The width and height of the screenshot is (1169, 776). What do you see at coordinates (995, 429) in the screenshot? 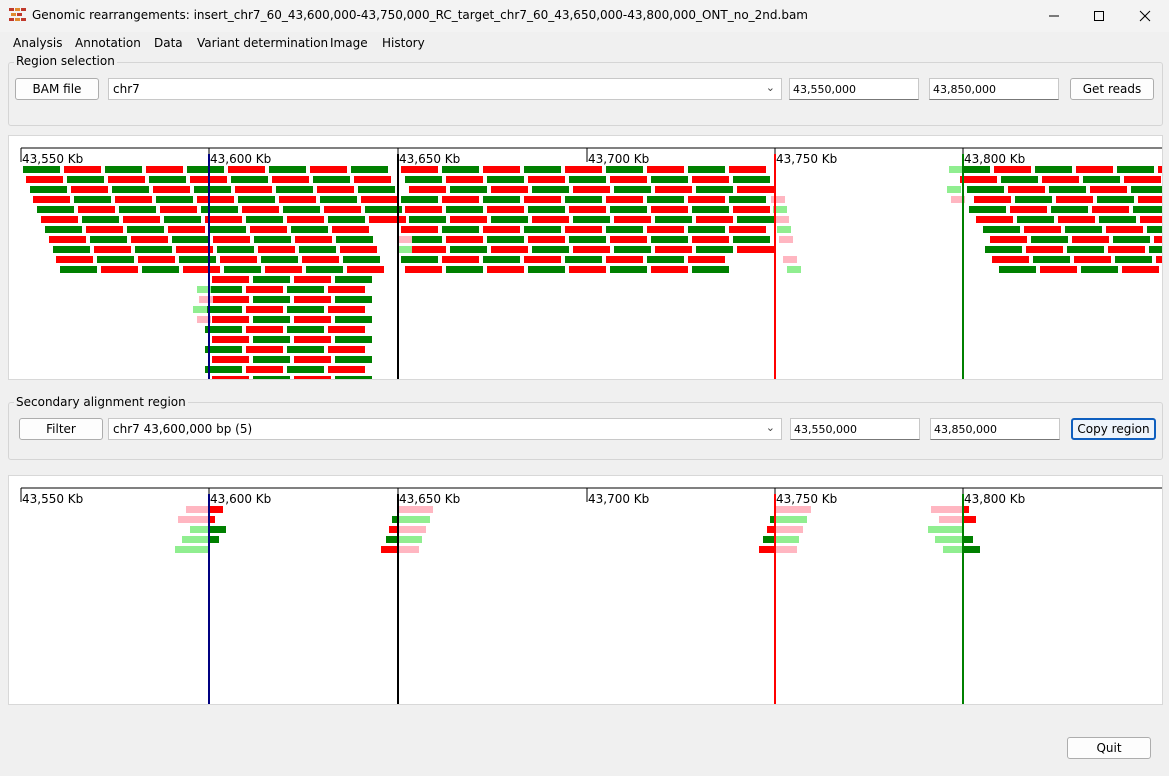
I see `secondary-end-field: 43,850,000` at bounding box center [995, 429].